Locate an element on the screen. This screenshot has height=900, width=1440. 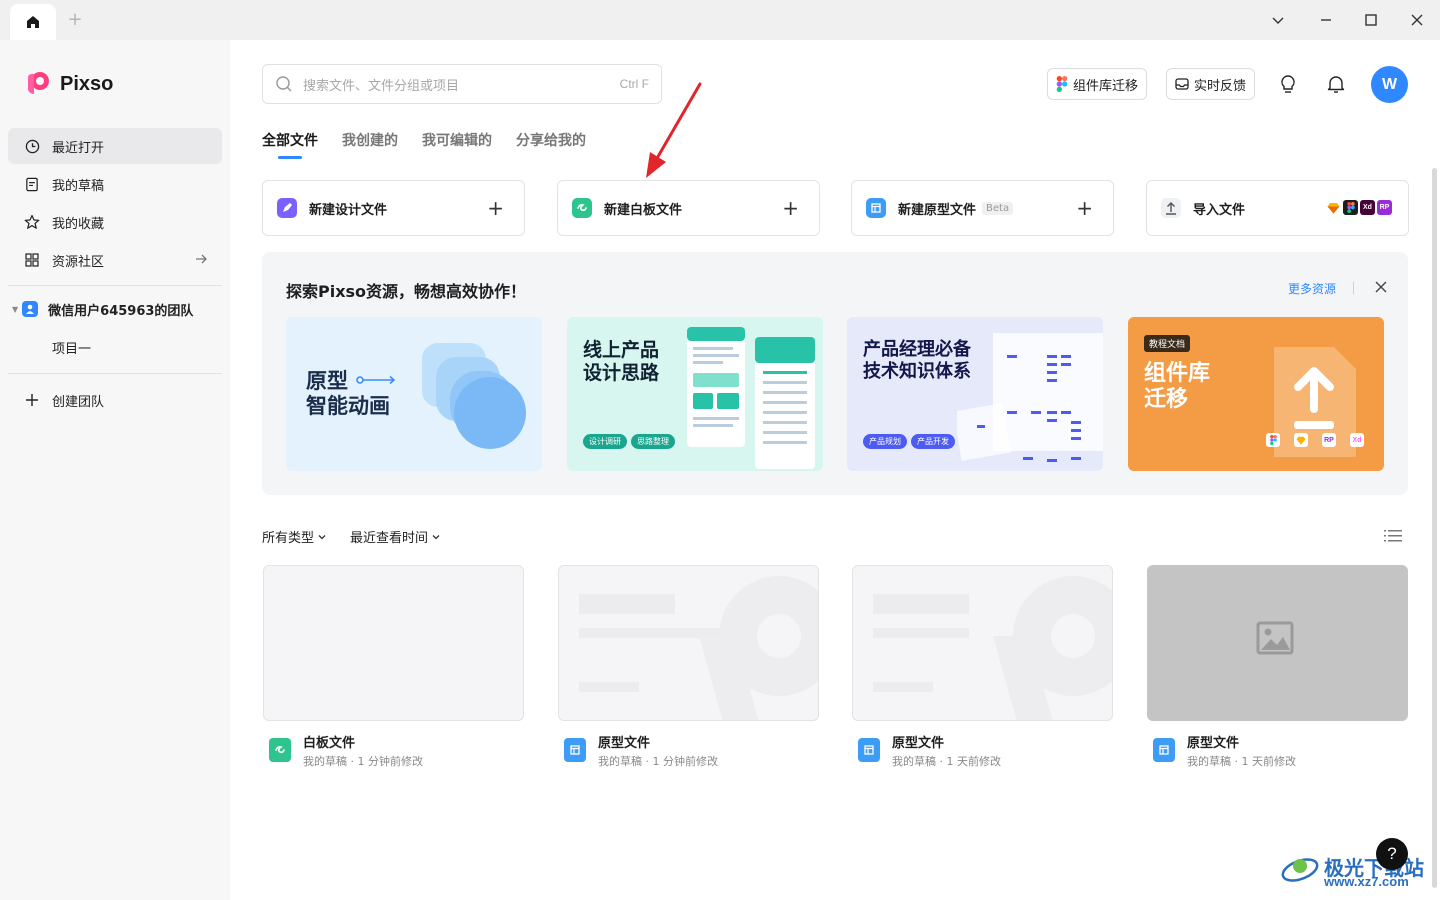
sidebar-item-label: 最近打开 is located at coordinates (78, 148).